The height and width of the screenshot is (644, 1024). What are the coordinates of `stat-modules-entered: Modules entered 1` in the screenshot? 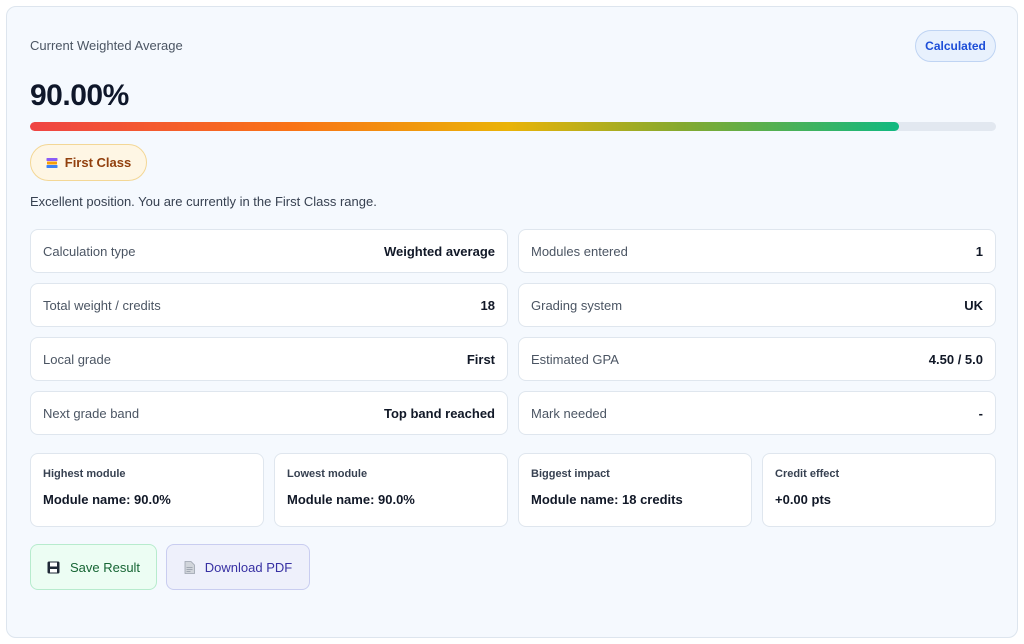 It's located at (757, 251).